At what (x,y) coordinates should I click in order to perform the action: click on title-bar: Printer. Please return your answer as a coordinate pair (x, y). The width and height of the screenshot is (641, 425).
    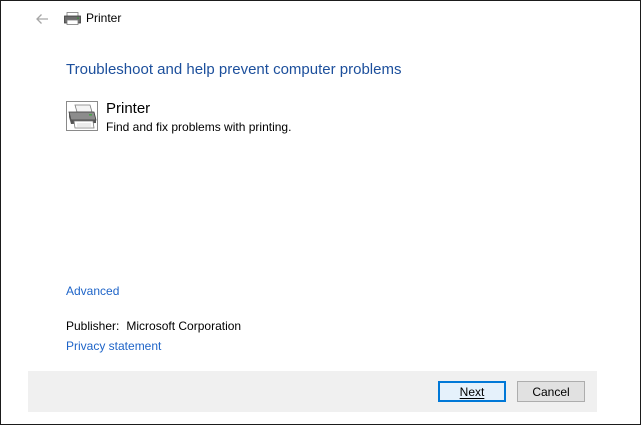
    Looking at the image, I should click on (320, 19).